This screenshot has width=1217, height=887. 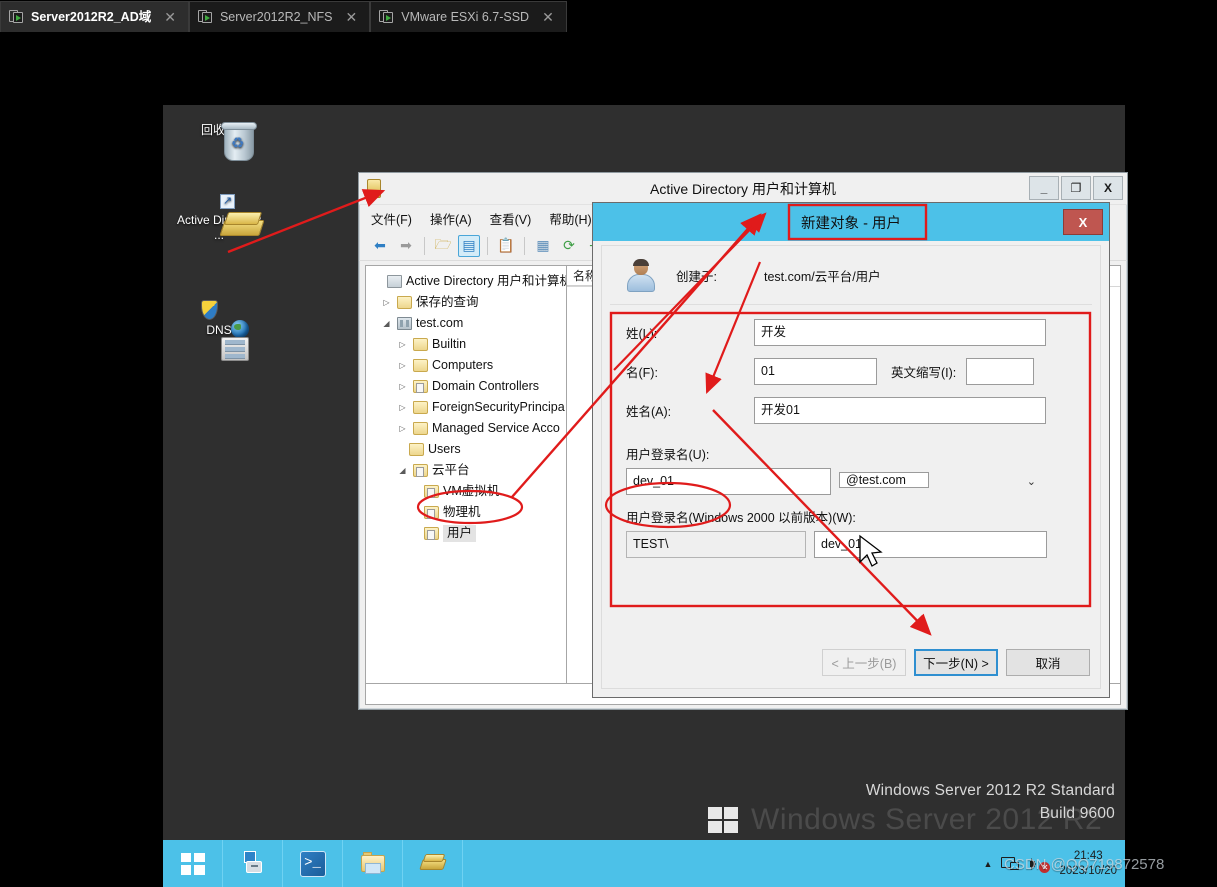 What do you see at coordinates (466, 491) in the screenshot?
I see `tree-node-vm: VM虚拟机` at bounding box center [466, 491].